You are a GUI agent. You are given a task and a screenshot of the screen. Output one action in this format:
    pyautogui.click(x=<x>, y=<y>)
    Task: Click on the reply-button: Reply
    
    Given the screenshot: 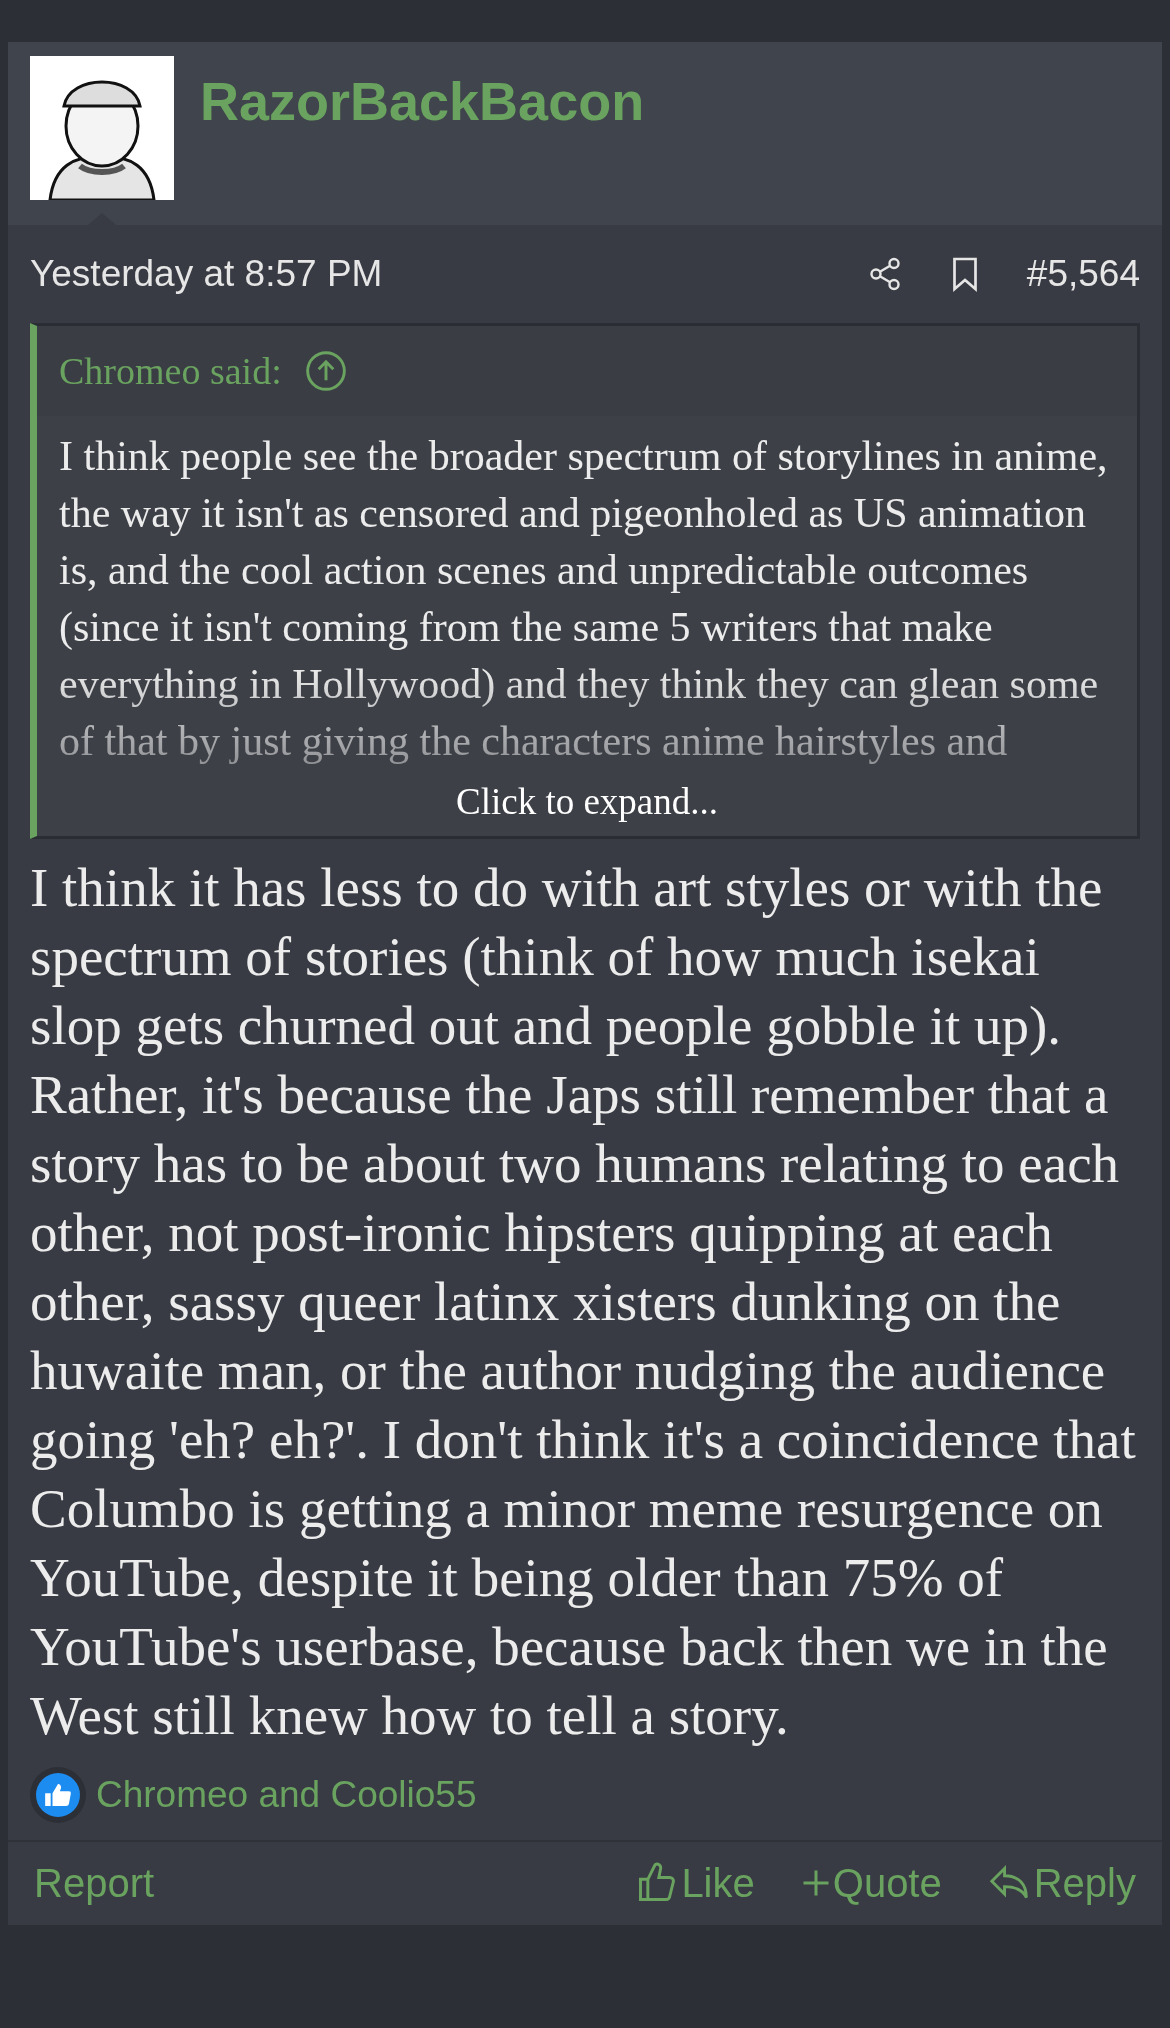 What is the action you would take?
    pyautogui.click(x=1061, y=1883)
    